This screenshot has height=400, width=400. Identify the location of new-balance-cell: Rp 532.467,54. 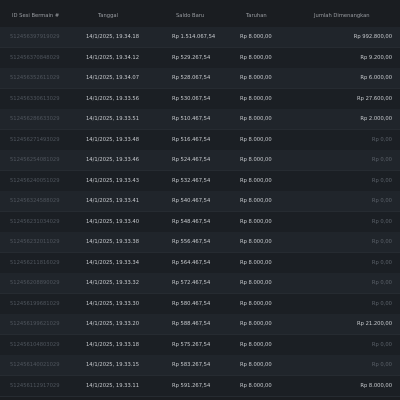
(191, 180).